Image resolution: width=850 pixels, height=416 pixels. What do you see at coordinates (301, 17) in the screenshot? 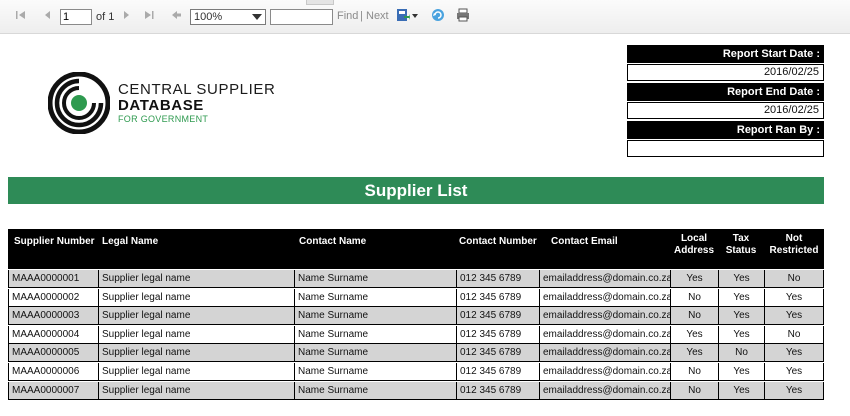
I see `find-input` at bounding box center [301, 17].